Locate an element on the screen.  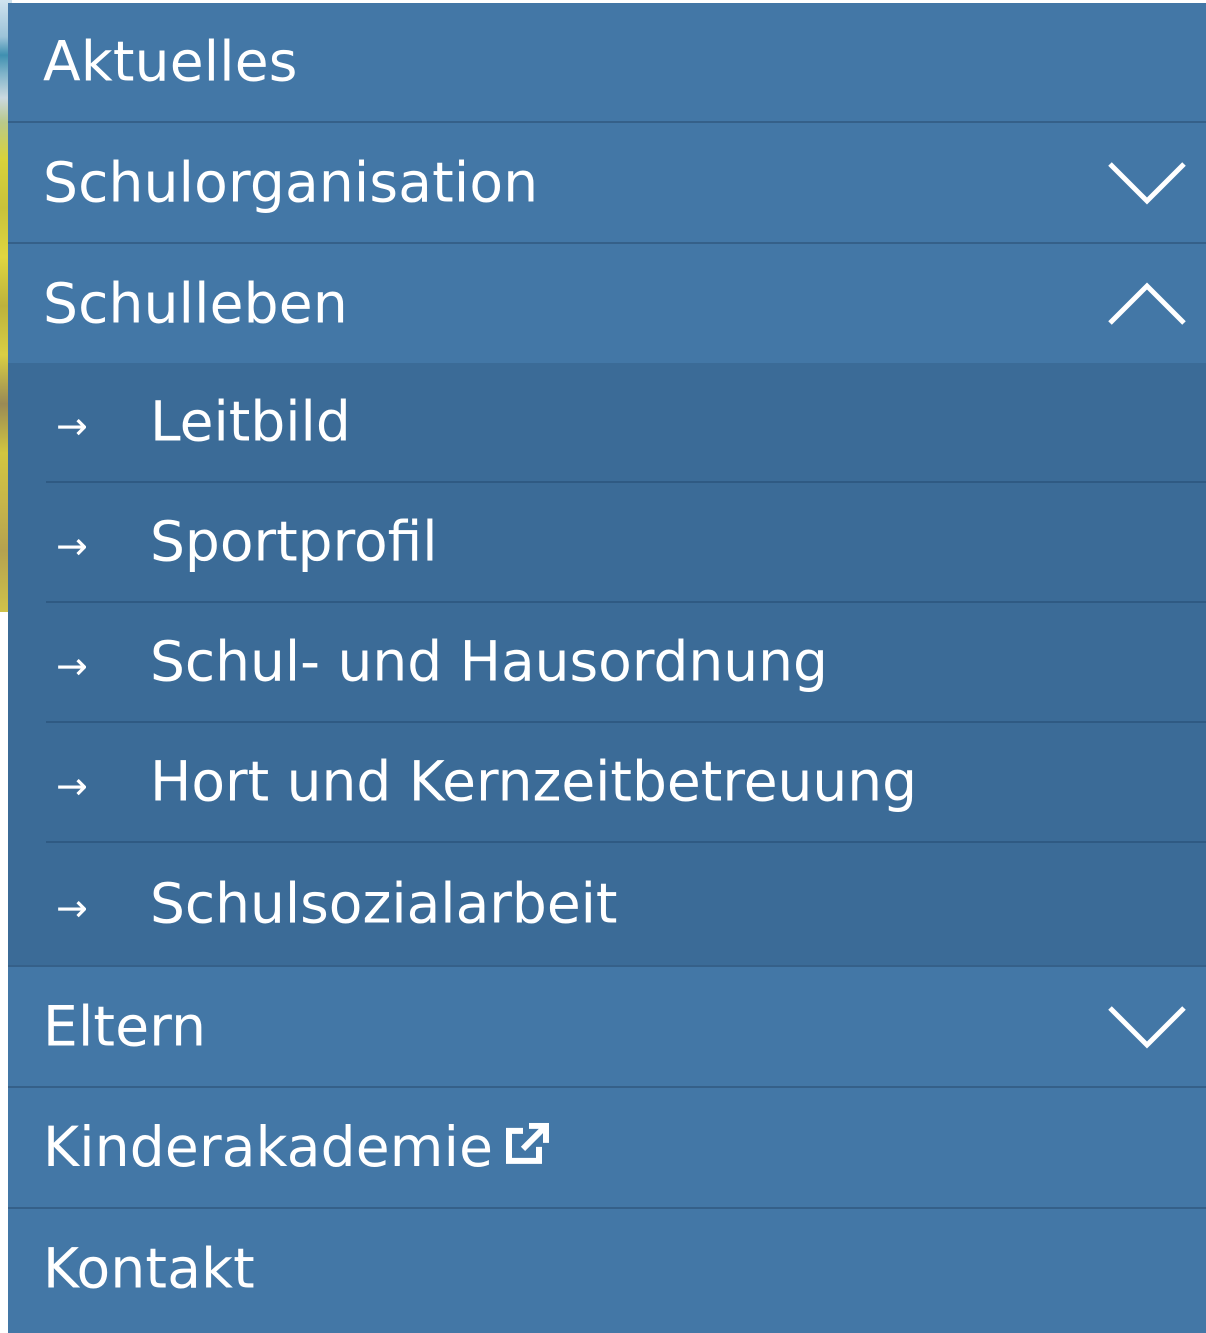
menu-item-label-wrapper: Kinderakademie is located at coordinates (296, 1147).